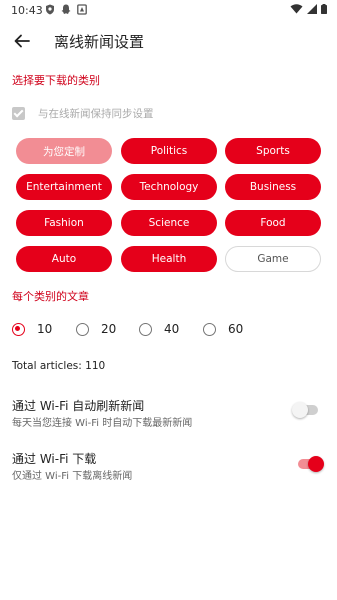 The width and height of the screenshot is (337, 600). Describe the element at coordinates (273, 151) in the screenshot. I see `chip-sports: Sports` at that location.